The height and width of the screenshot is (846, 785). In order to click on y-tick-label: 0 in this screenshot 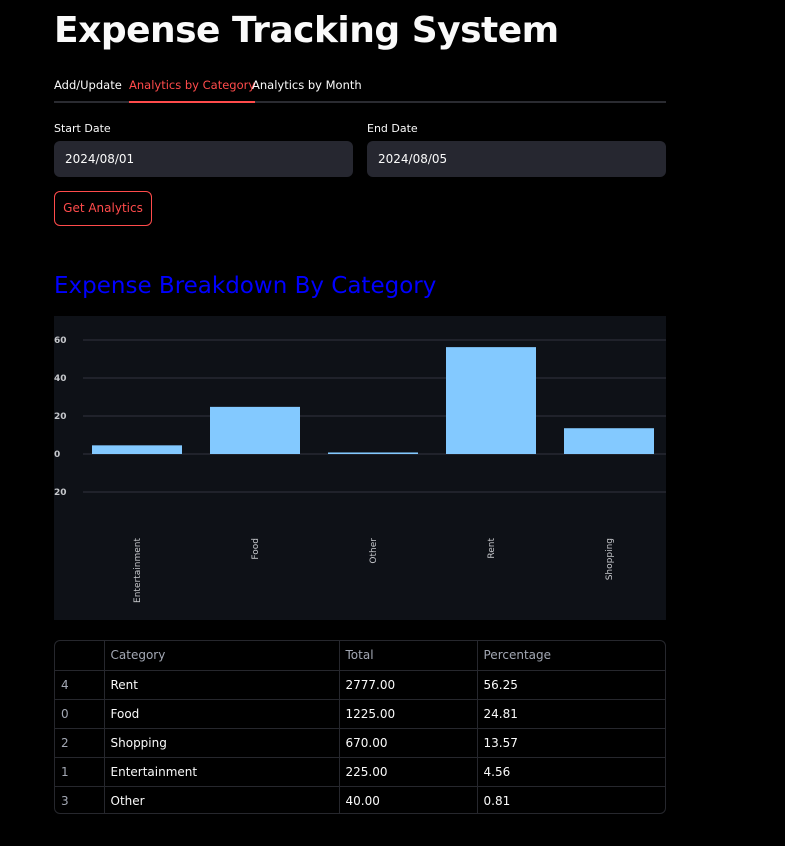, I will do `click(57, 455)`.